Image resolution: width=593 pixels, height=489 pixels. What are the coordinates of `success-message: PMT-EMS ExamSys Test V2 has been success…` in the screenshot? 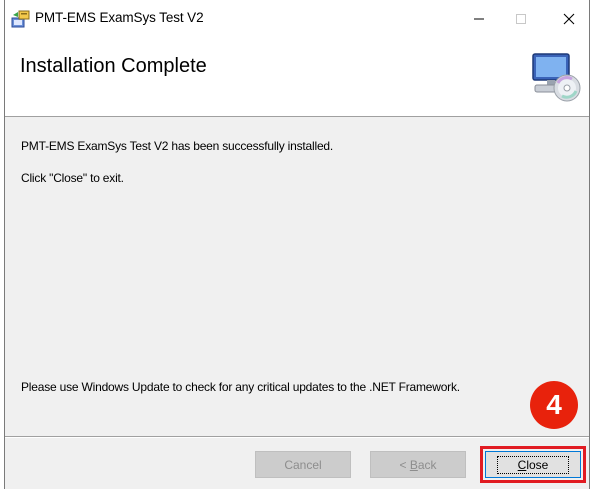 It's located at (177, 146).